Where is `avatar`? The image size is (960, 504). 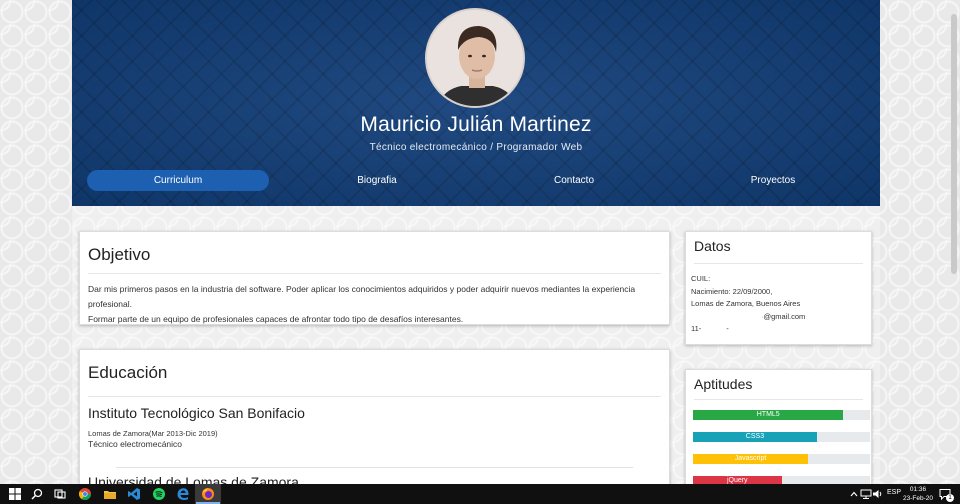
avatar is located at coordinates (475, 58).